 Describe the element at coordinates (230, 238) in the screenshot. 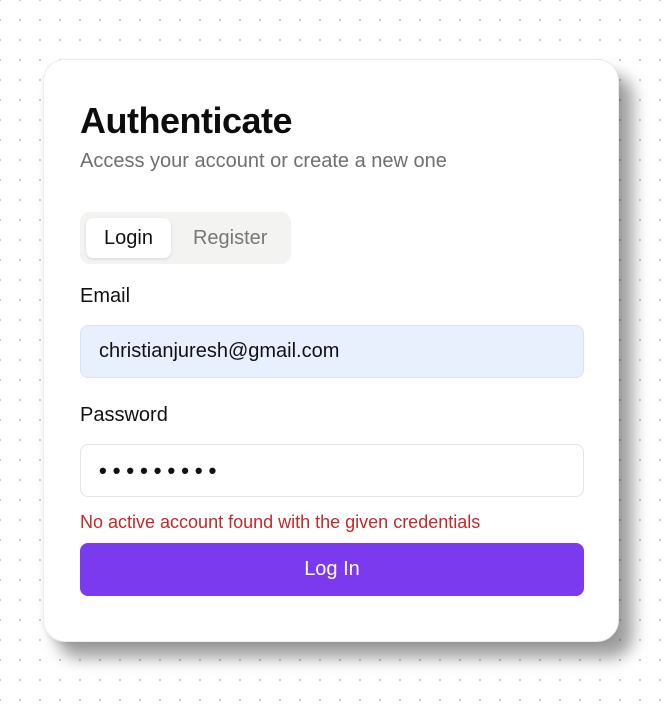

I see `tab-register: Register` at that location.